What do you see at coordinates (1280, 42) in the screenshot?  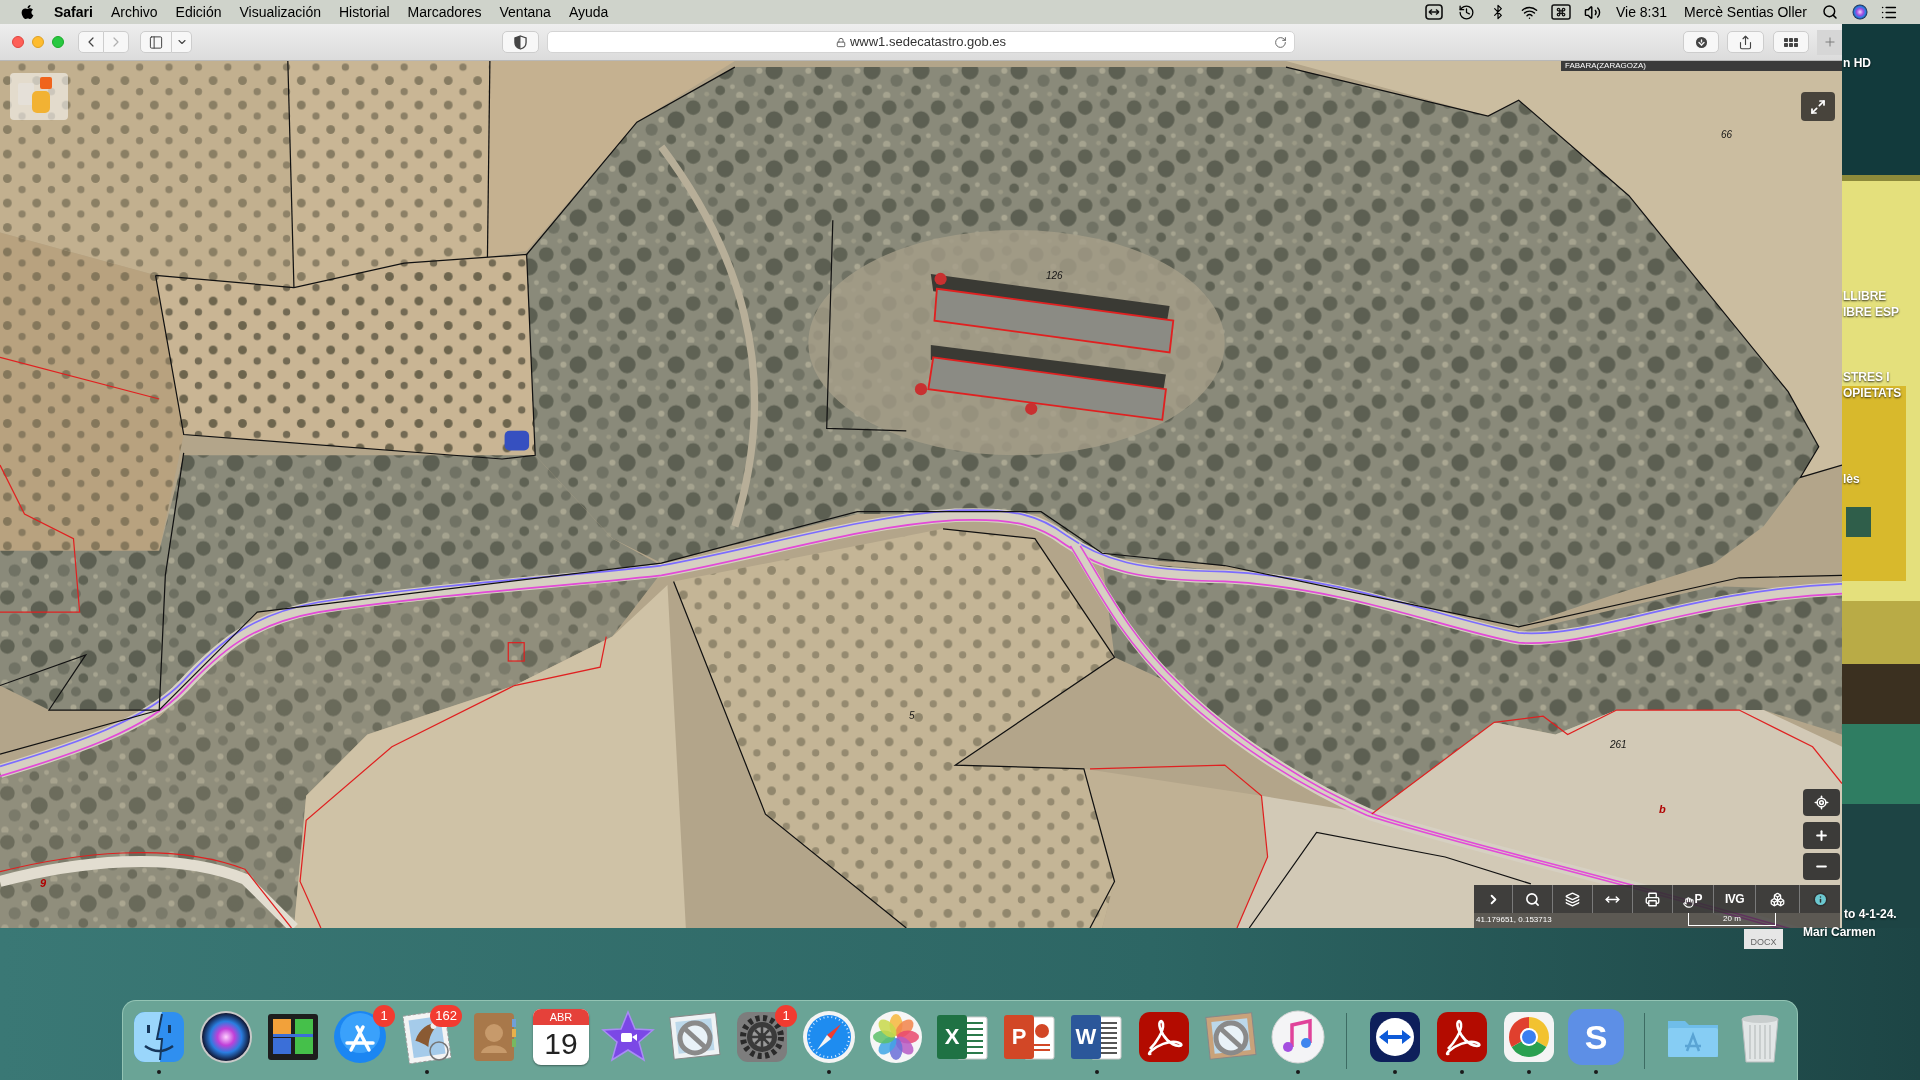 I see `reload-icon` at bounding box center [1280, 42].